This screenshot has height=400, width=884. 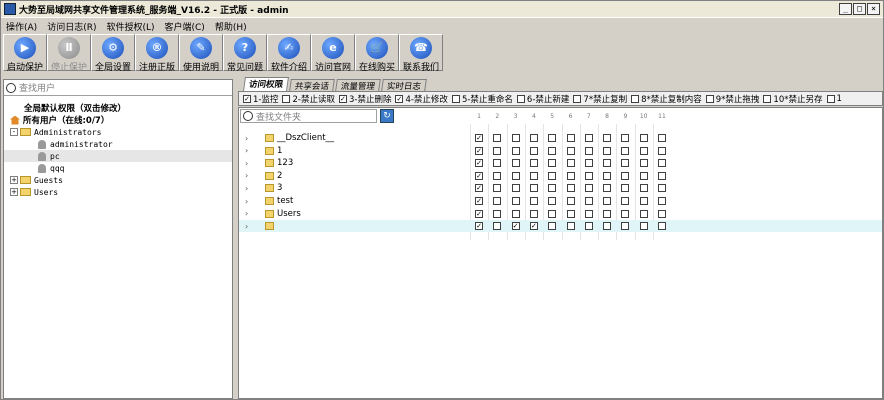 What do you see at coordinates (157, 53) in the screenshot?
I see `toolbar-button-3: ® 注册正版` at bounding box center [157, 53].